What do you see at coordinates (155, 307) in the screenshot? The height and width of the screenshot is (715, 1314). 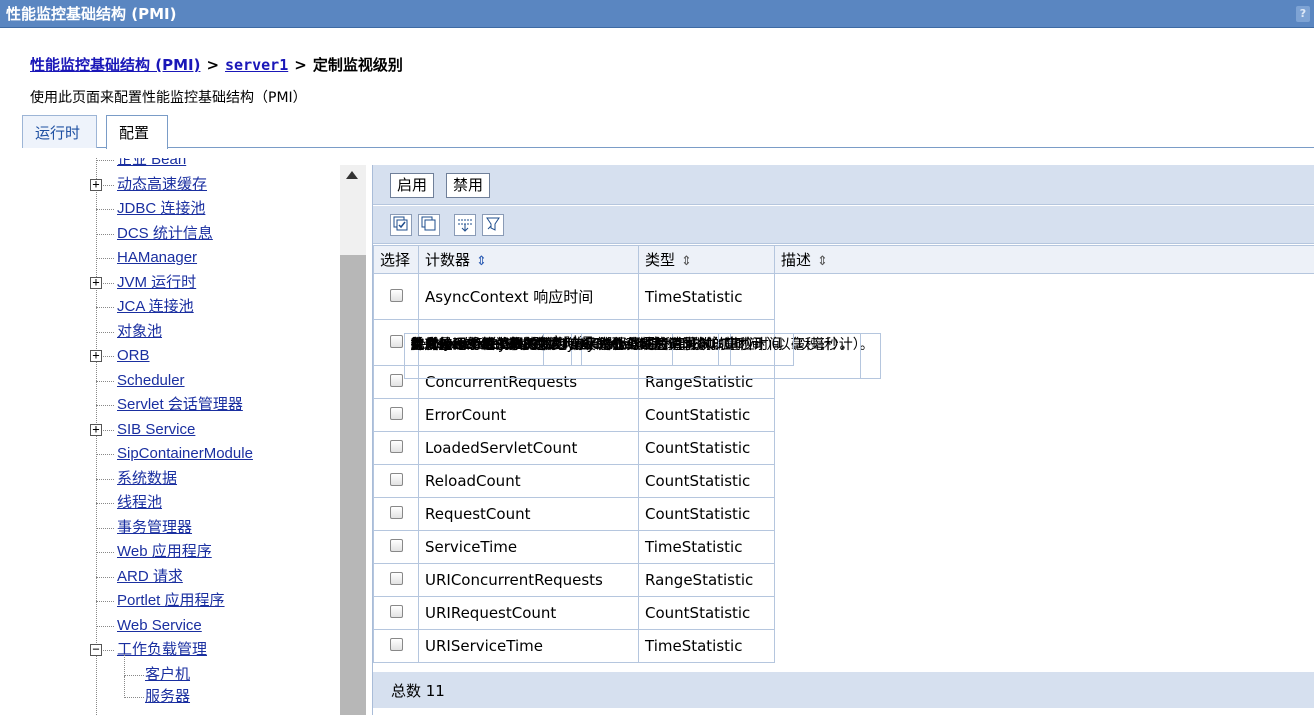 I see `tree-item-label: JCA 连接池` at bounding box center [155, 307].